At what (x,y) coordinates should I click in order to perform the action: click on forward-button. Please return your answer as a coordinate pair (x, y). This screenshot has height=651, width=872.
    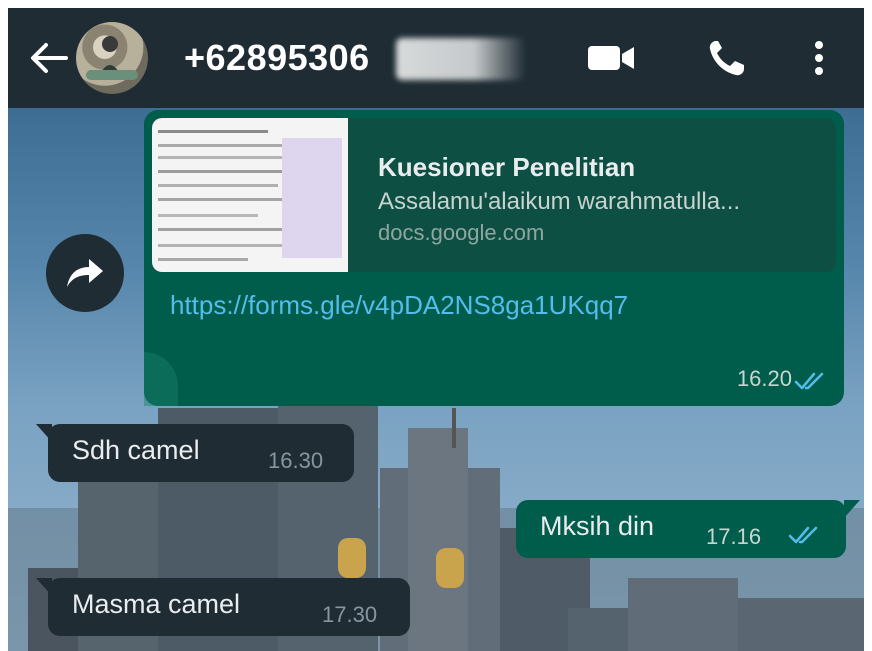
    Looking at the image, I should click on (85, 273).